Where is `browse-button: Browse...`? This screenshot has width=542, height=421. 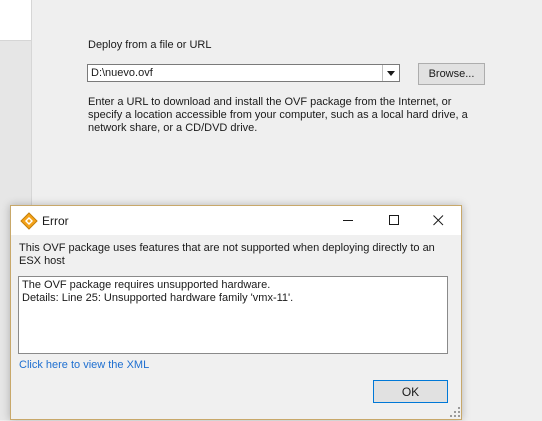 browse-button: Browse... is located at coordinates (451, 74).